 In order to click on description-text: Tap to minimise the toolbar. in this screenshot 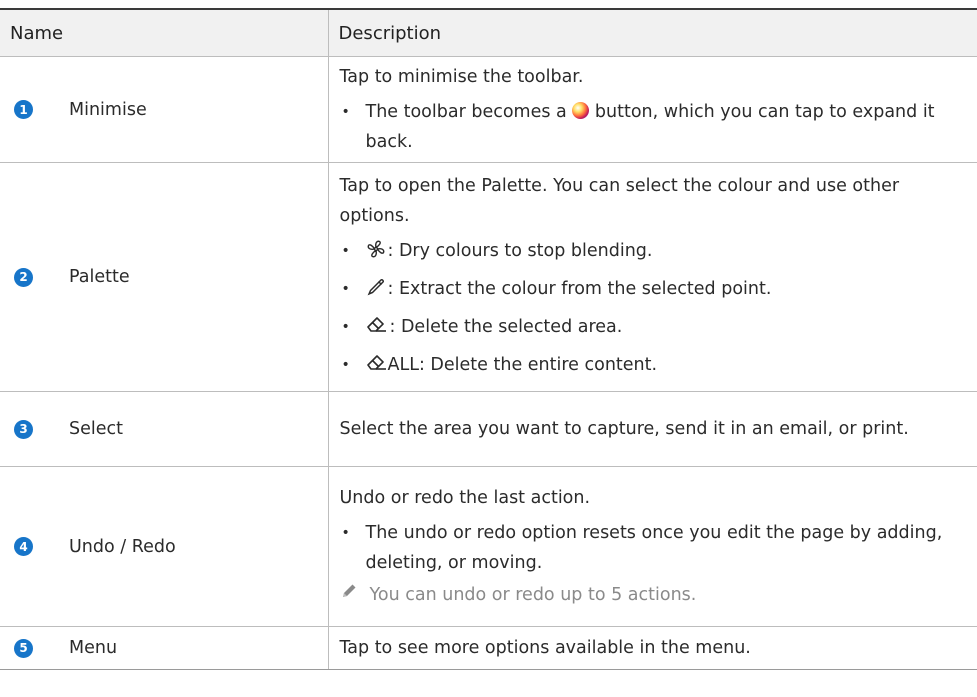, I will do `click(461, 77)`.